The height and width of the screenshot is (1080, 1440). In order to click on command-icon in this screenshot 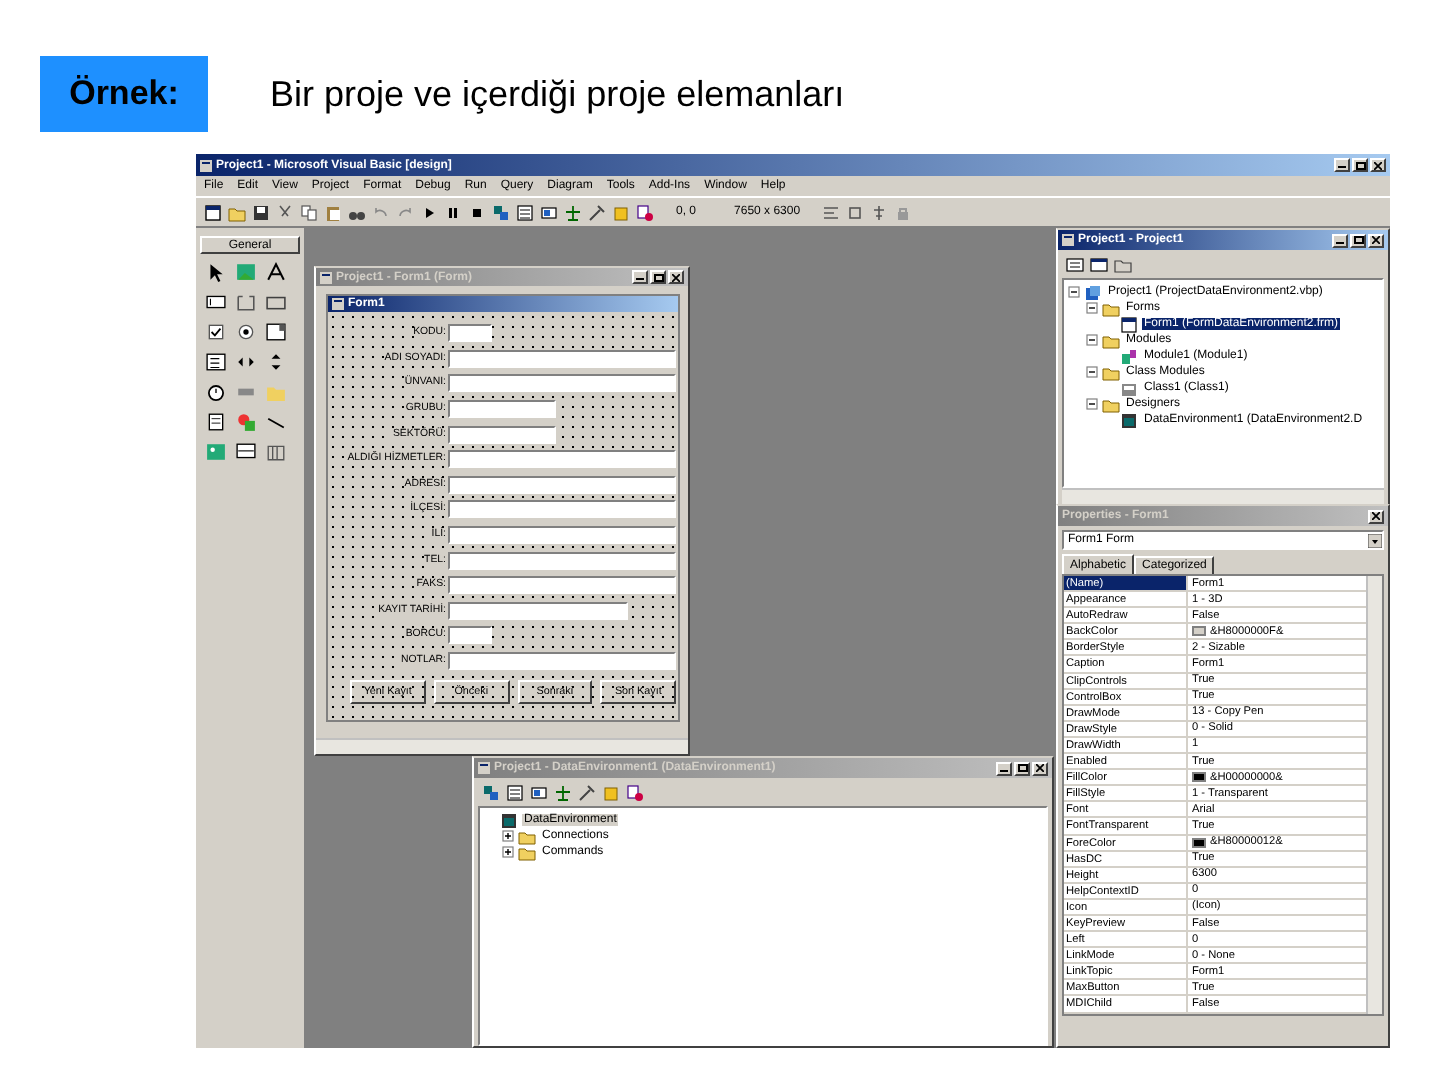, I will do `click(276, 302)`.